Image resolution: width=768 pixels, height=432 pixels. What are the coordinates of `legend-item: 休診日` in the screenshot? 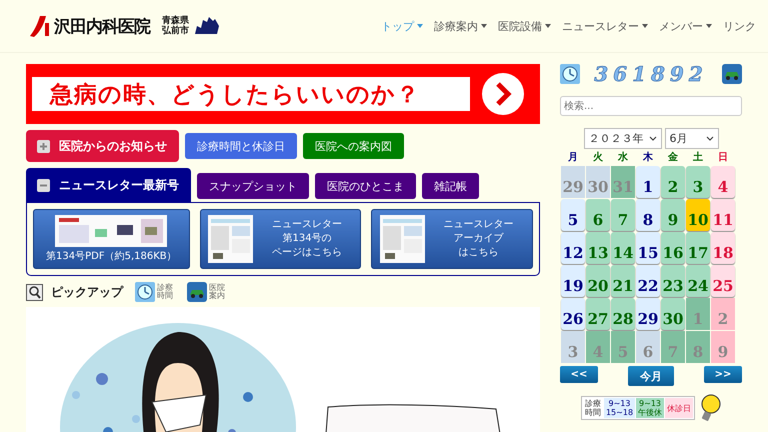 It's located at (679, 408).